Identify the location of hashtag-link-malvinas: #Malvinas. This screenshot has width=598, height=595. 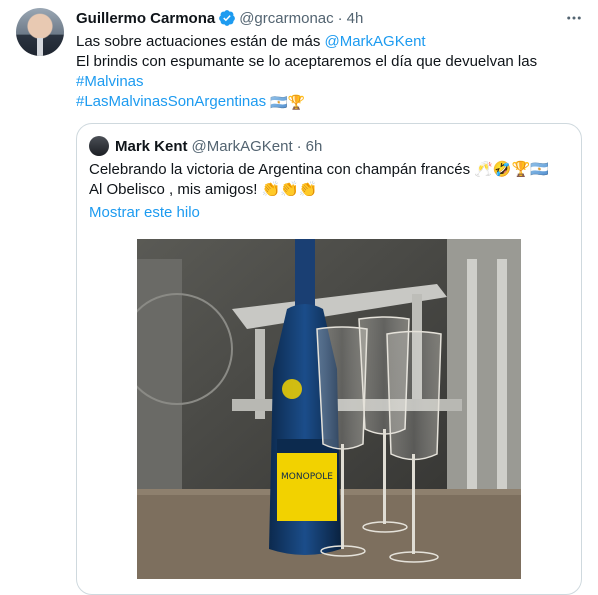
(110, 81).